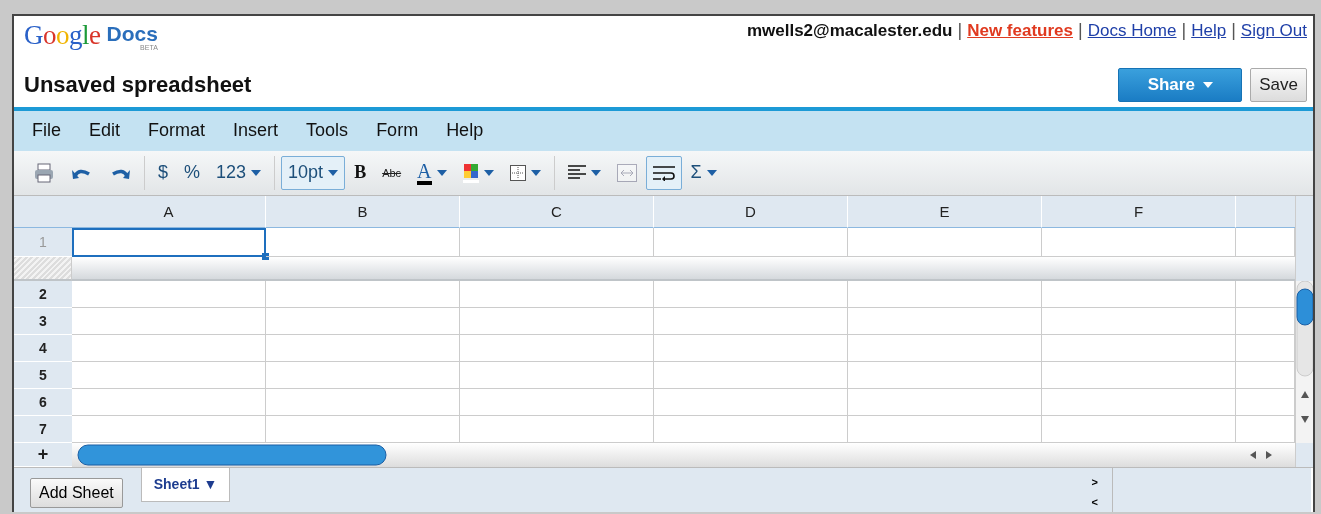 This screenshot has width=1321, height=514. What do you see at coordinates (1273, 30) in the screenshot?
I see `header-link: Sign Out` at bounding box center [1273, 30].